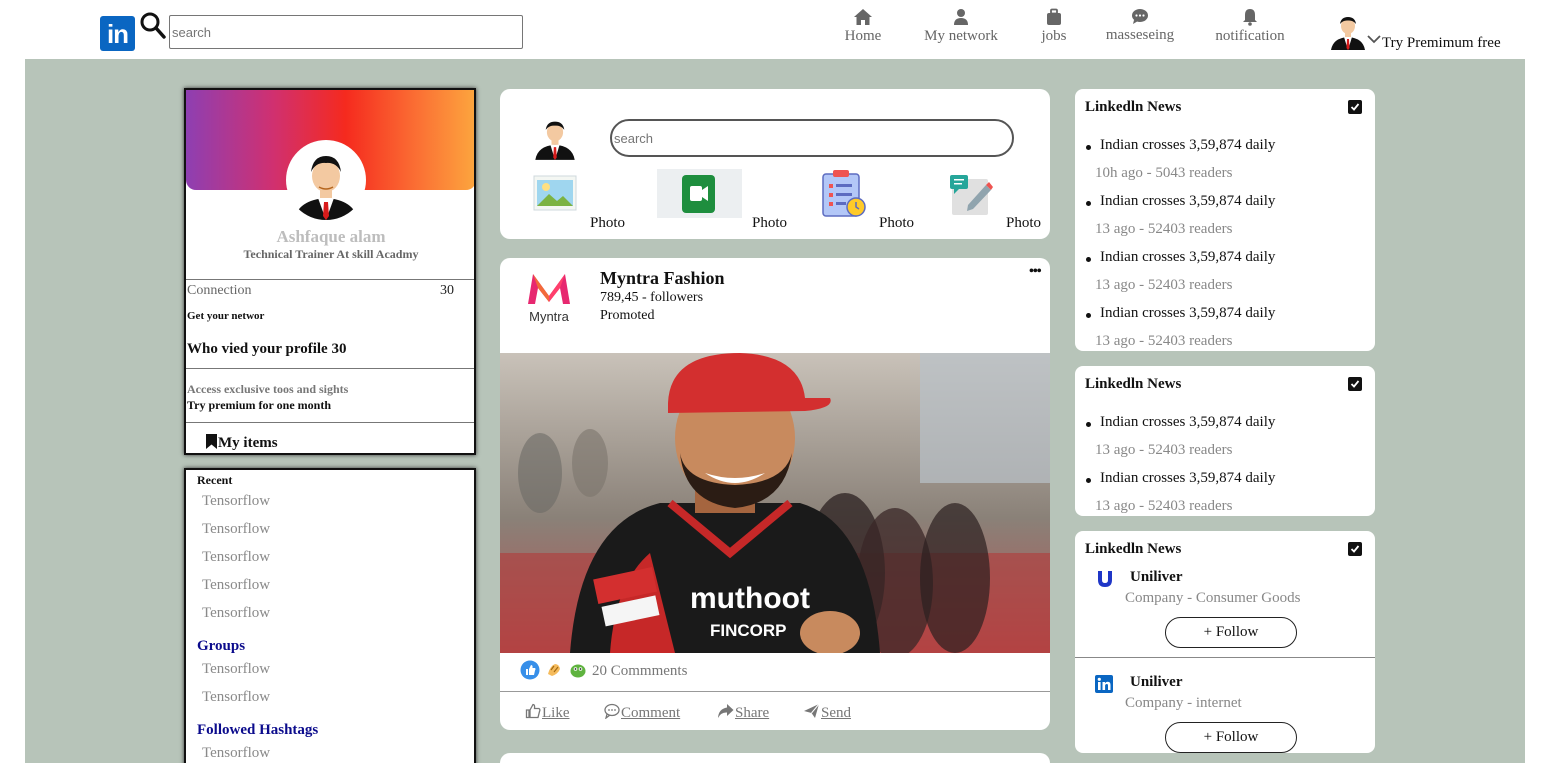 The width and height of the screenshot is (1544, 763). I want to click on recent-heading: Recent, so click(215, 480).